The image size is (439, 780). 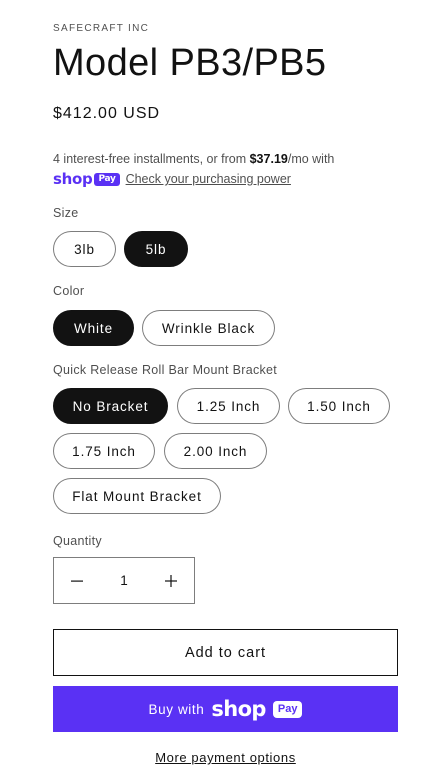 I want to click on bracket-option-1-25-inch: 1.25 Inch, so click(x=228, y=406).